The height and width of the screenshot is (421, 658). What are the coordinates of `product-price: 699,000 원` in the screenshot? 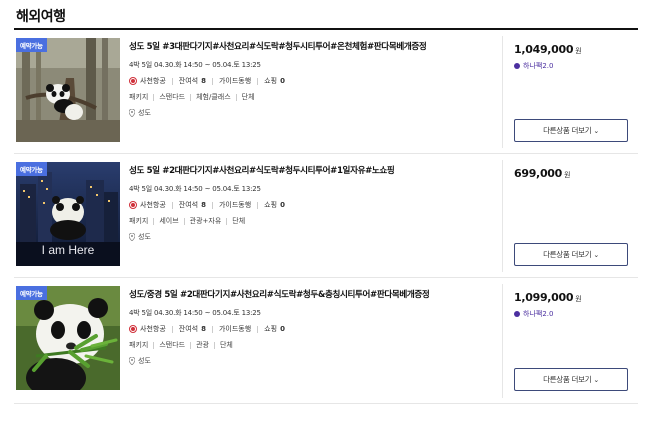 It's located at (542, 173).